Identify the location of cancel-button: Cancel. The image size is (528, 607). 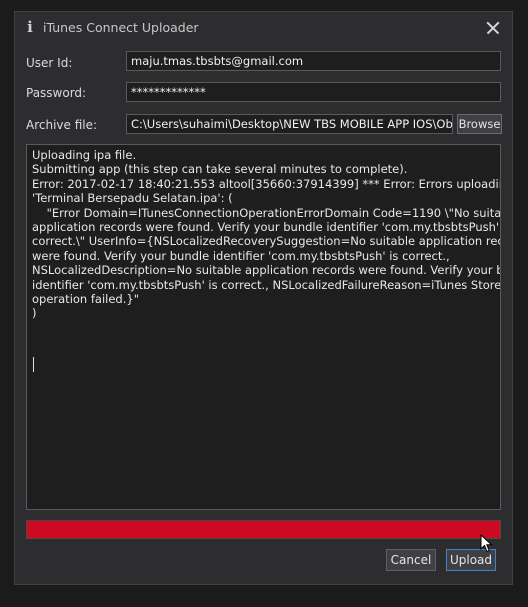
(411, 560).